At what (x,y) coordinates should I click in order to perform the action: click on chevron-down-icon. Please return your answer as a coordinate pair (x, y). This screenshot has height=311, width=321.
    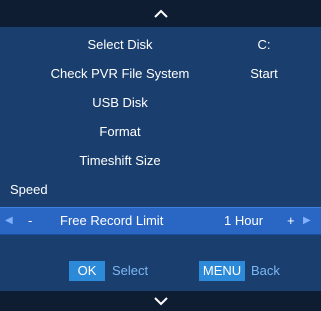
    Looking at the image, I should click on (160, 301).